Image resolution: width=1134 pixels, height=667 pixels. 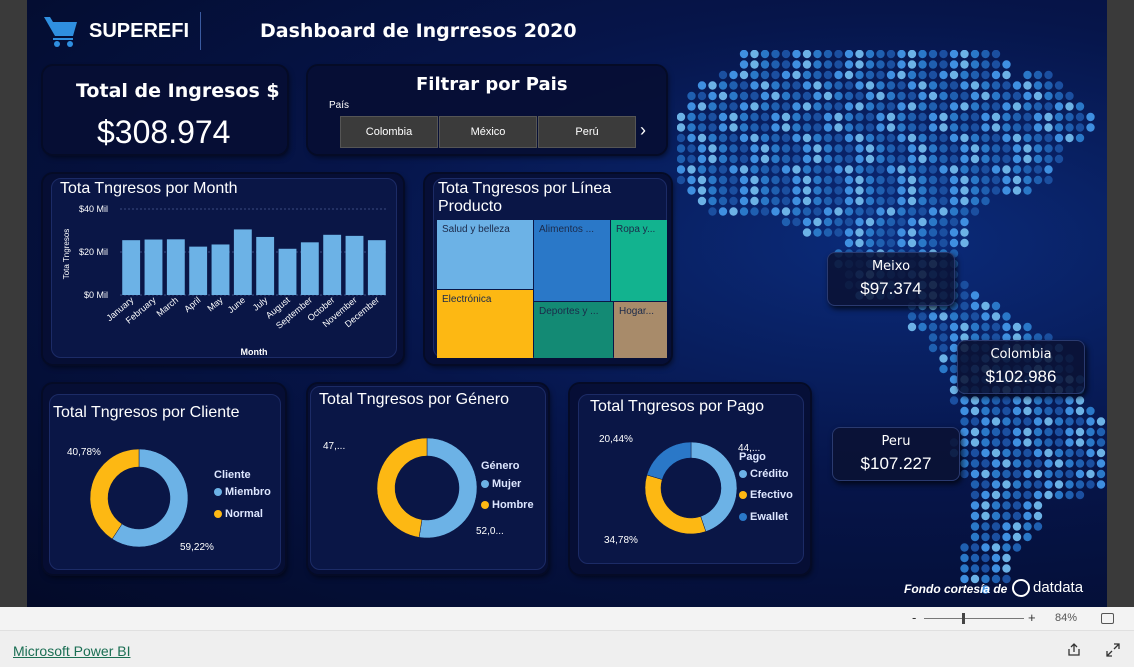 I want to click on total-title: Total de Ingresos $, so click(x=178, y=91).